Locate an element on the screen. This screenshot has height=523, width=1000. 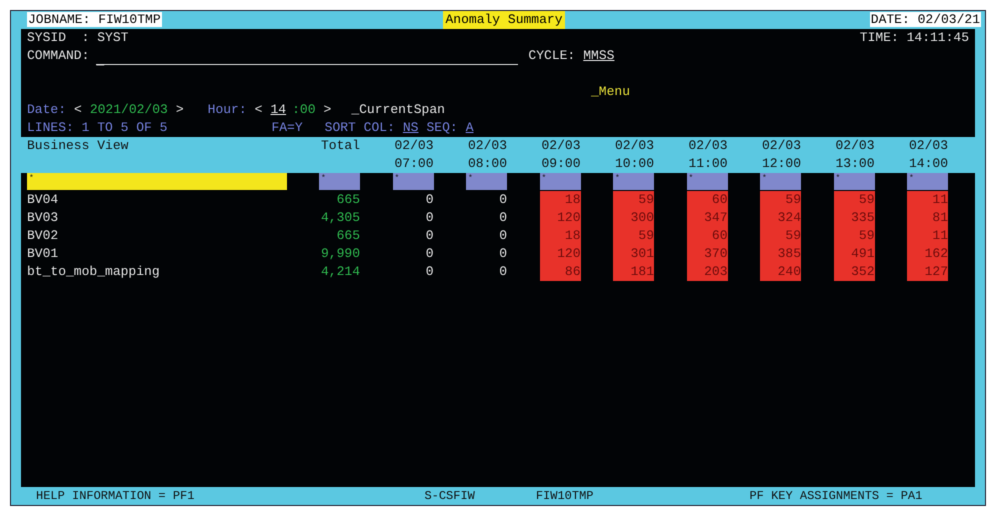
column-header: 12:00 is located at coordinates (780, 164).